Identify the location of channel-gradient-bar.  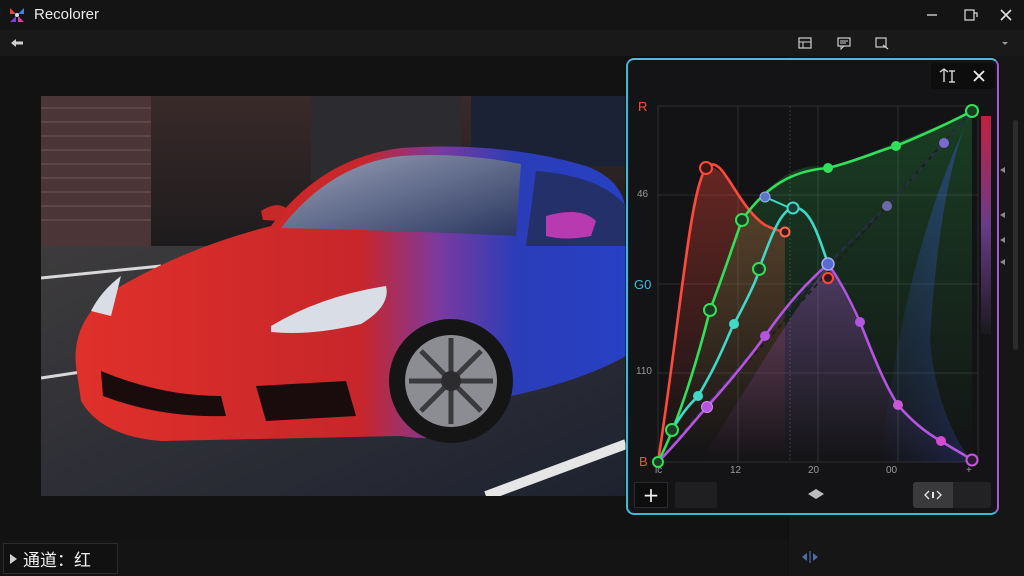
(986, 225).